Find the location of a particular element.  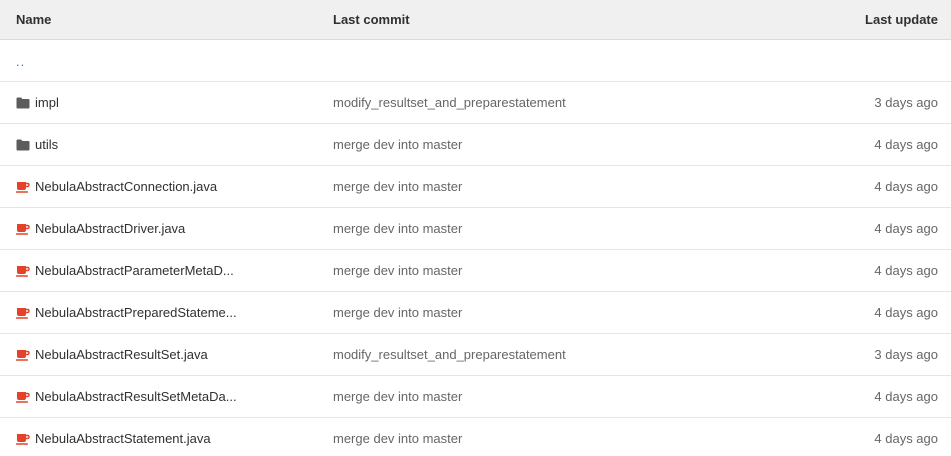

file-link: NebulaAbstractStatement.java is located at coordinates (123, 438).